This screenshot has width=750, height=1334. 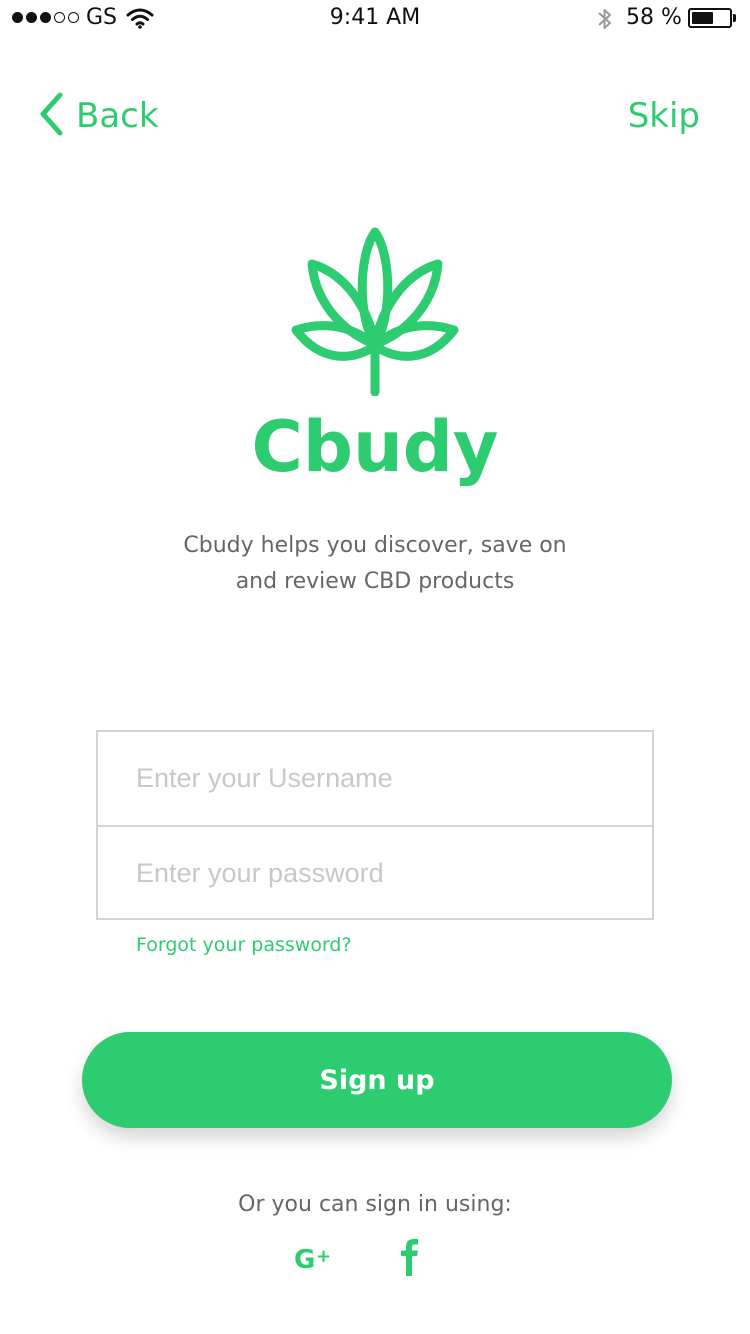 I want to click on skip-button: Skip, so click(x=664, y=116).